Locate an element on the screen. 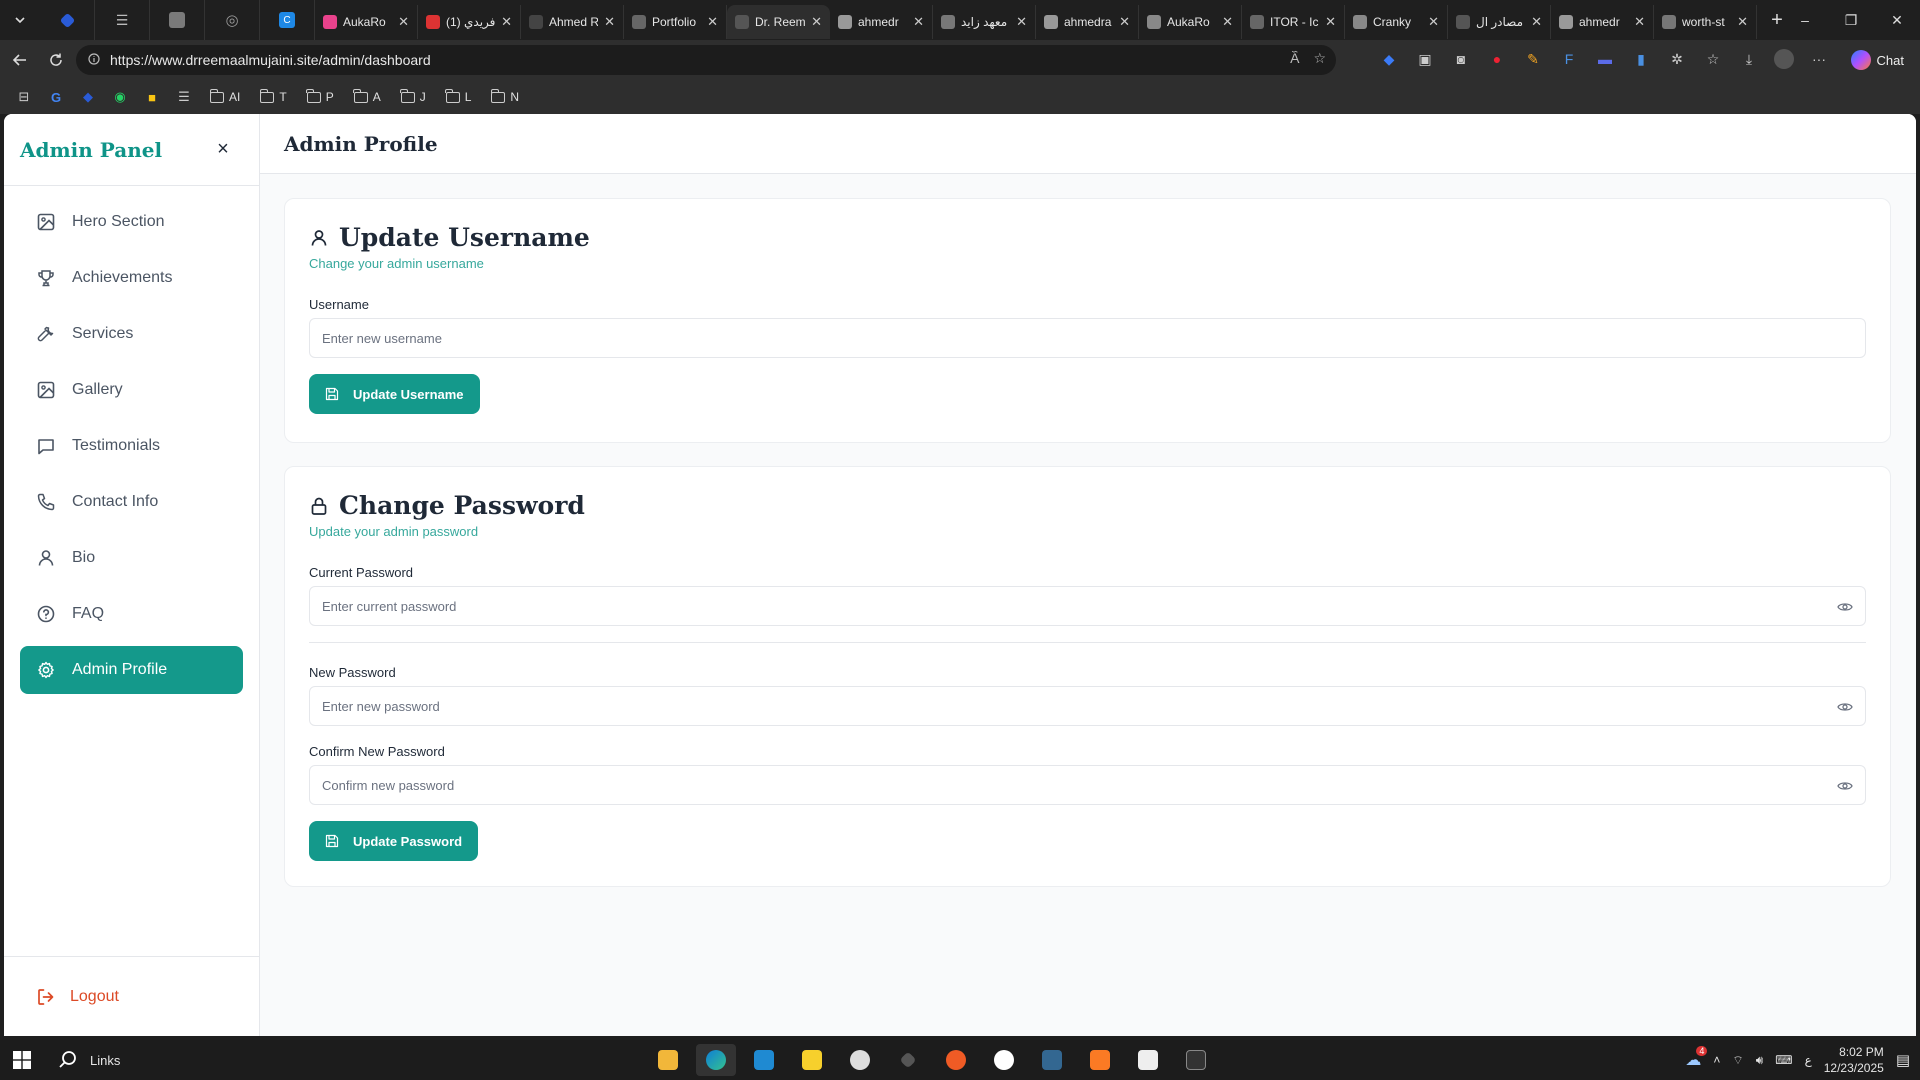 The height and width of the screenshot is (1080, 1920). browser-tab: Ahmed R ✕ is located at coordinates (572, 22).